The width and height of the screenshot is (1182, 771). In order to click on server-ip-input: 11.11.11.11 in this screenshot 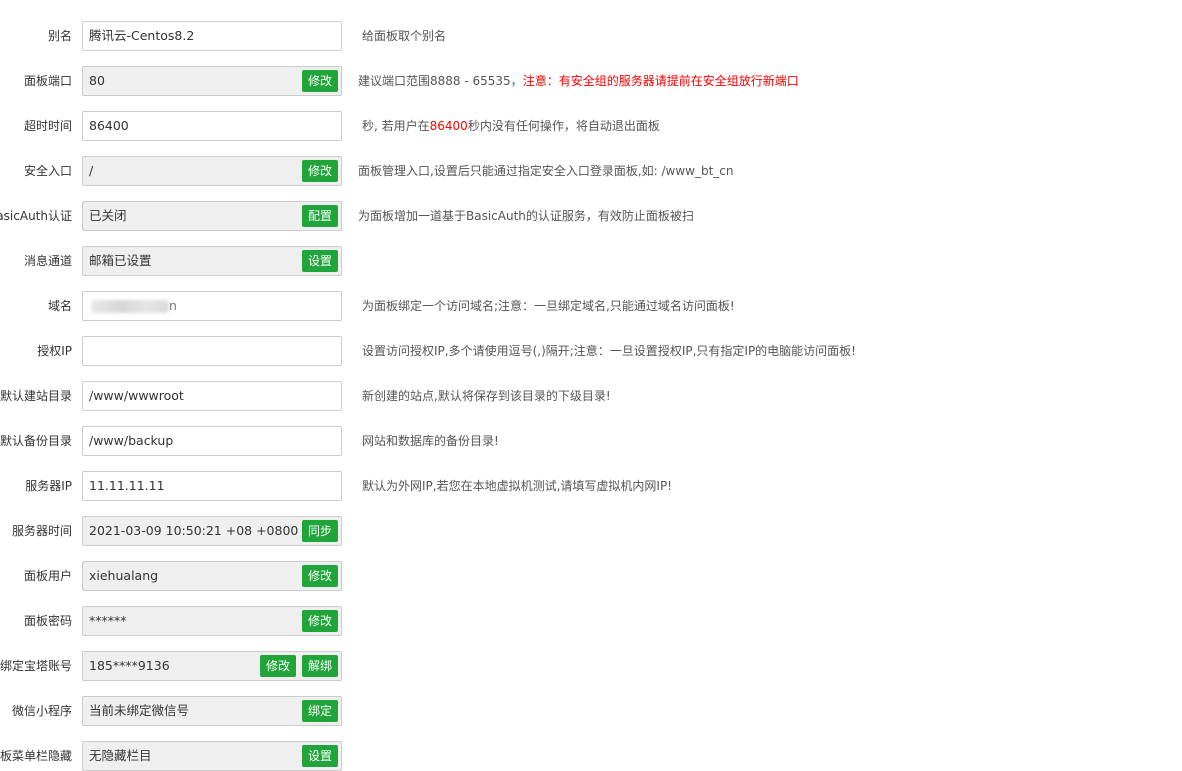, I will do `click(212, 486)`.